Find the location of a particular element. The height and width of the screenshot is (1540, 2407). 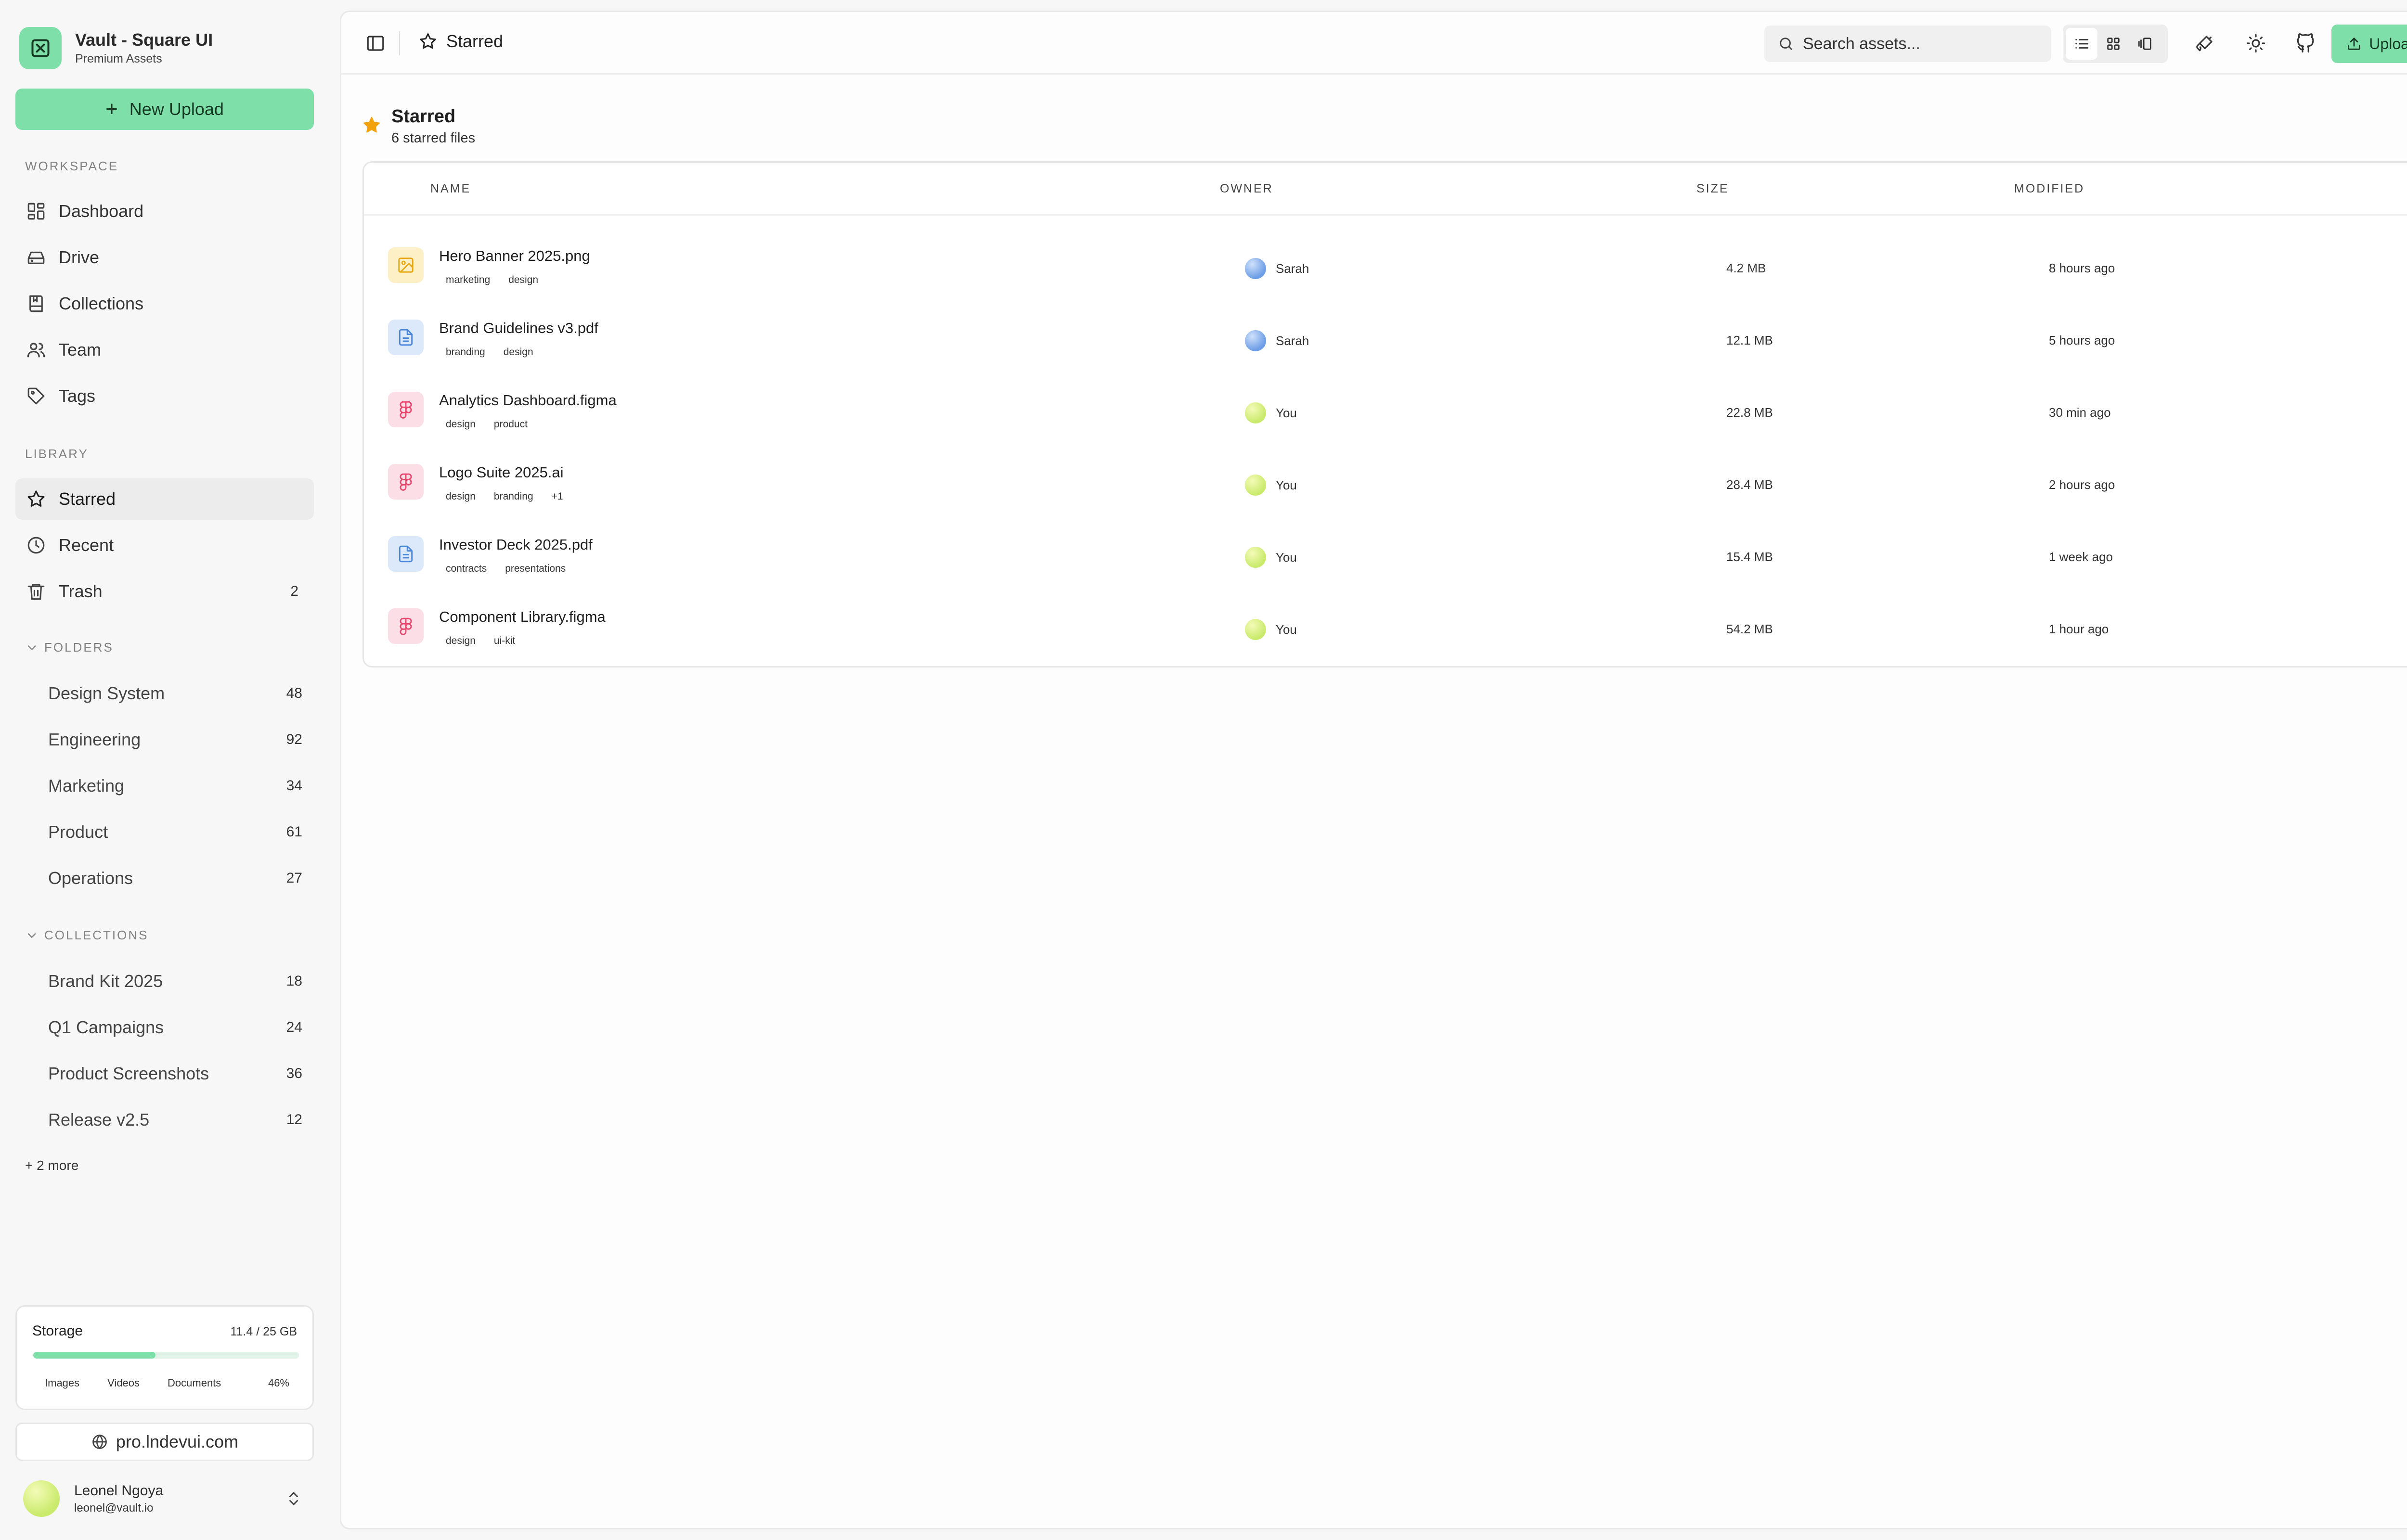

list-view-button is located at coordinates (2081, 44).